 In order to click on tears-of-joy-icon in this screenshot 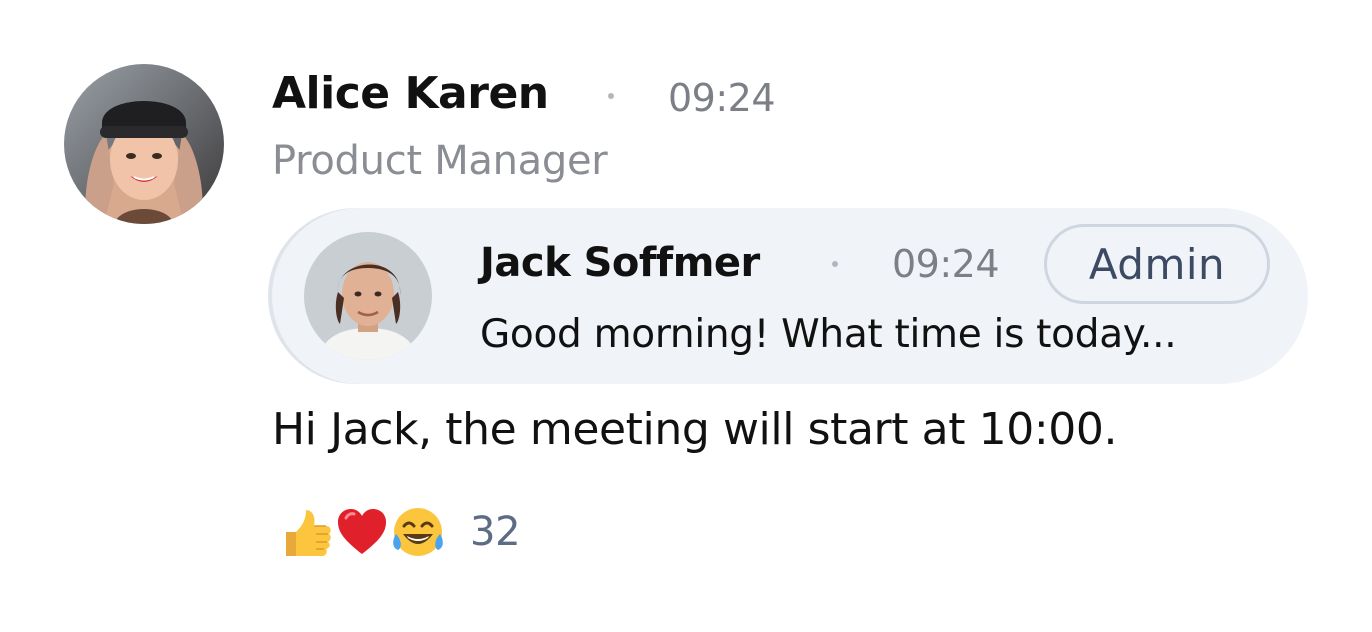, I will do `click(418, 532)`.